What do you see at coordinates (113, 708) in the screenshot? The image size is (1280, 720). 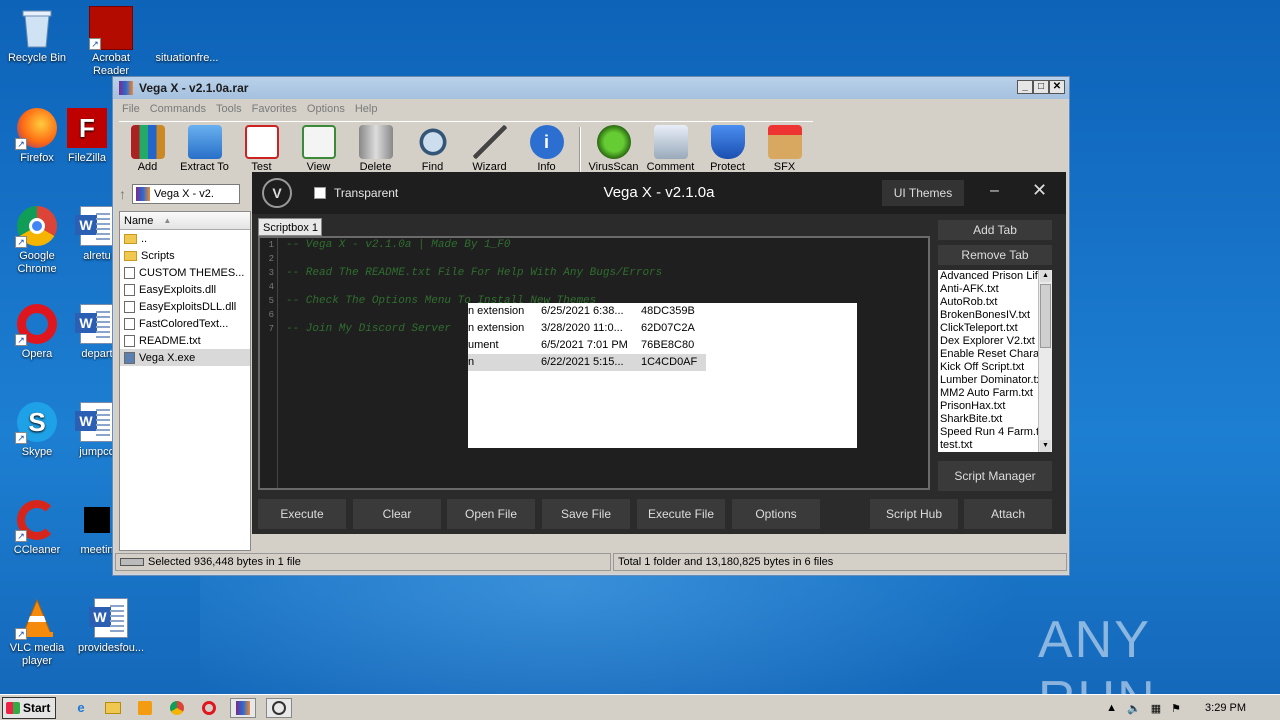 I see `explorer-taskbar-icon` at bounding box center [113, 708].